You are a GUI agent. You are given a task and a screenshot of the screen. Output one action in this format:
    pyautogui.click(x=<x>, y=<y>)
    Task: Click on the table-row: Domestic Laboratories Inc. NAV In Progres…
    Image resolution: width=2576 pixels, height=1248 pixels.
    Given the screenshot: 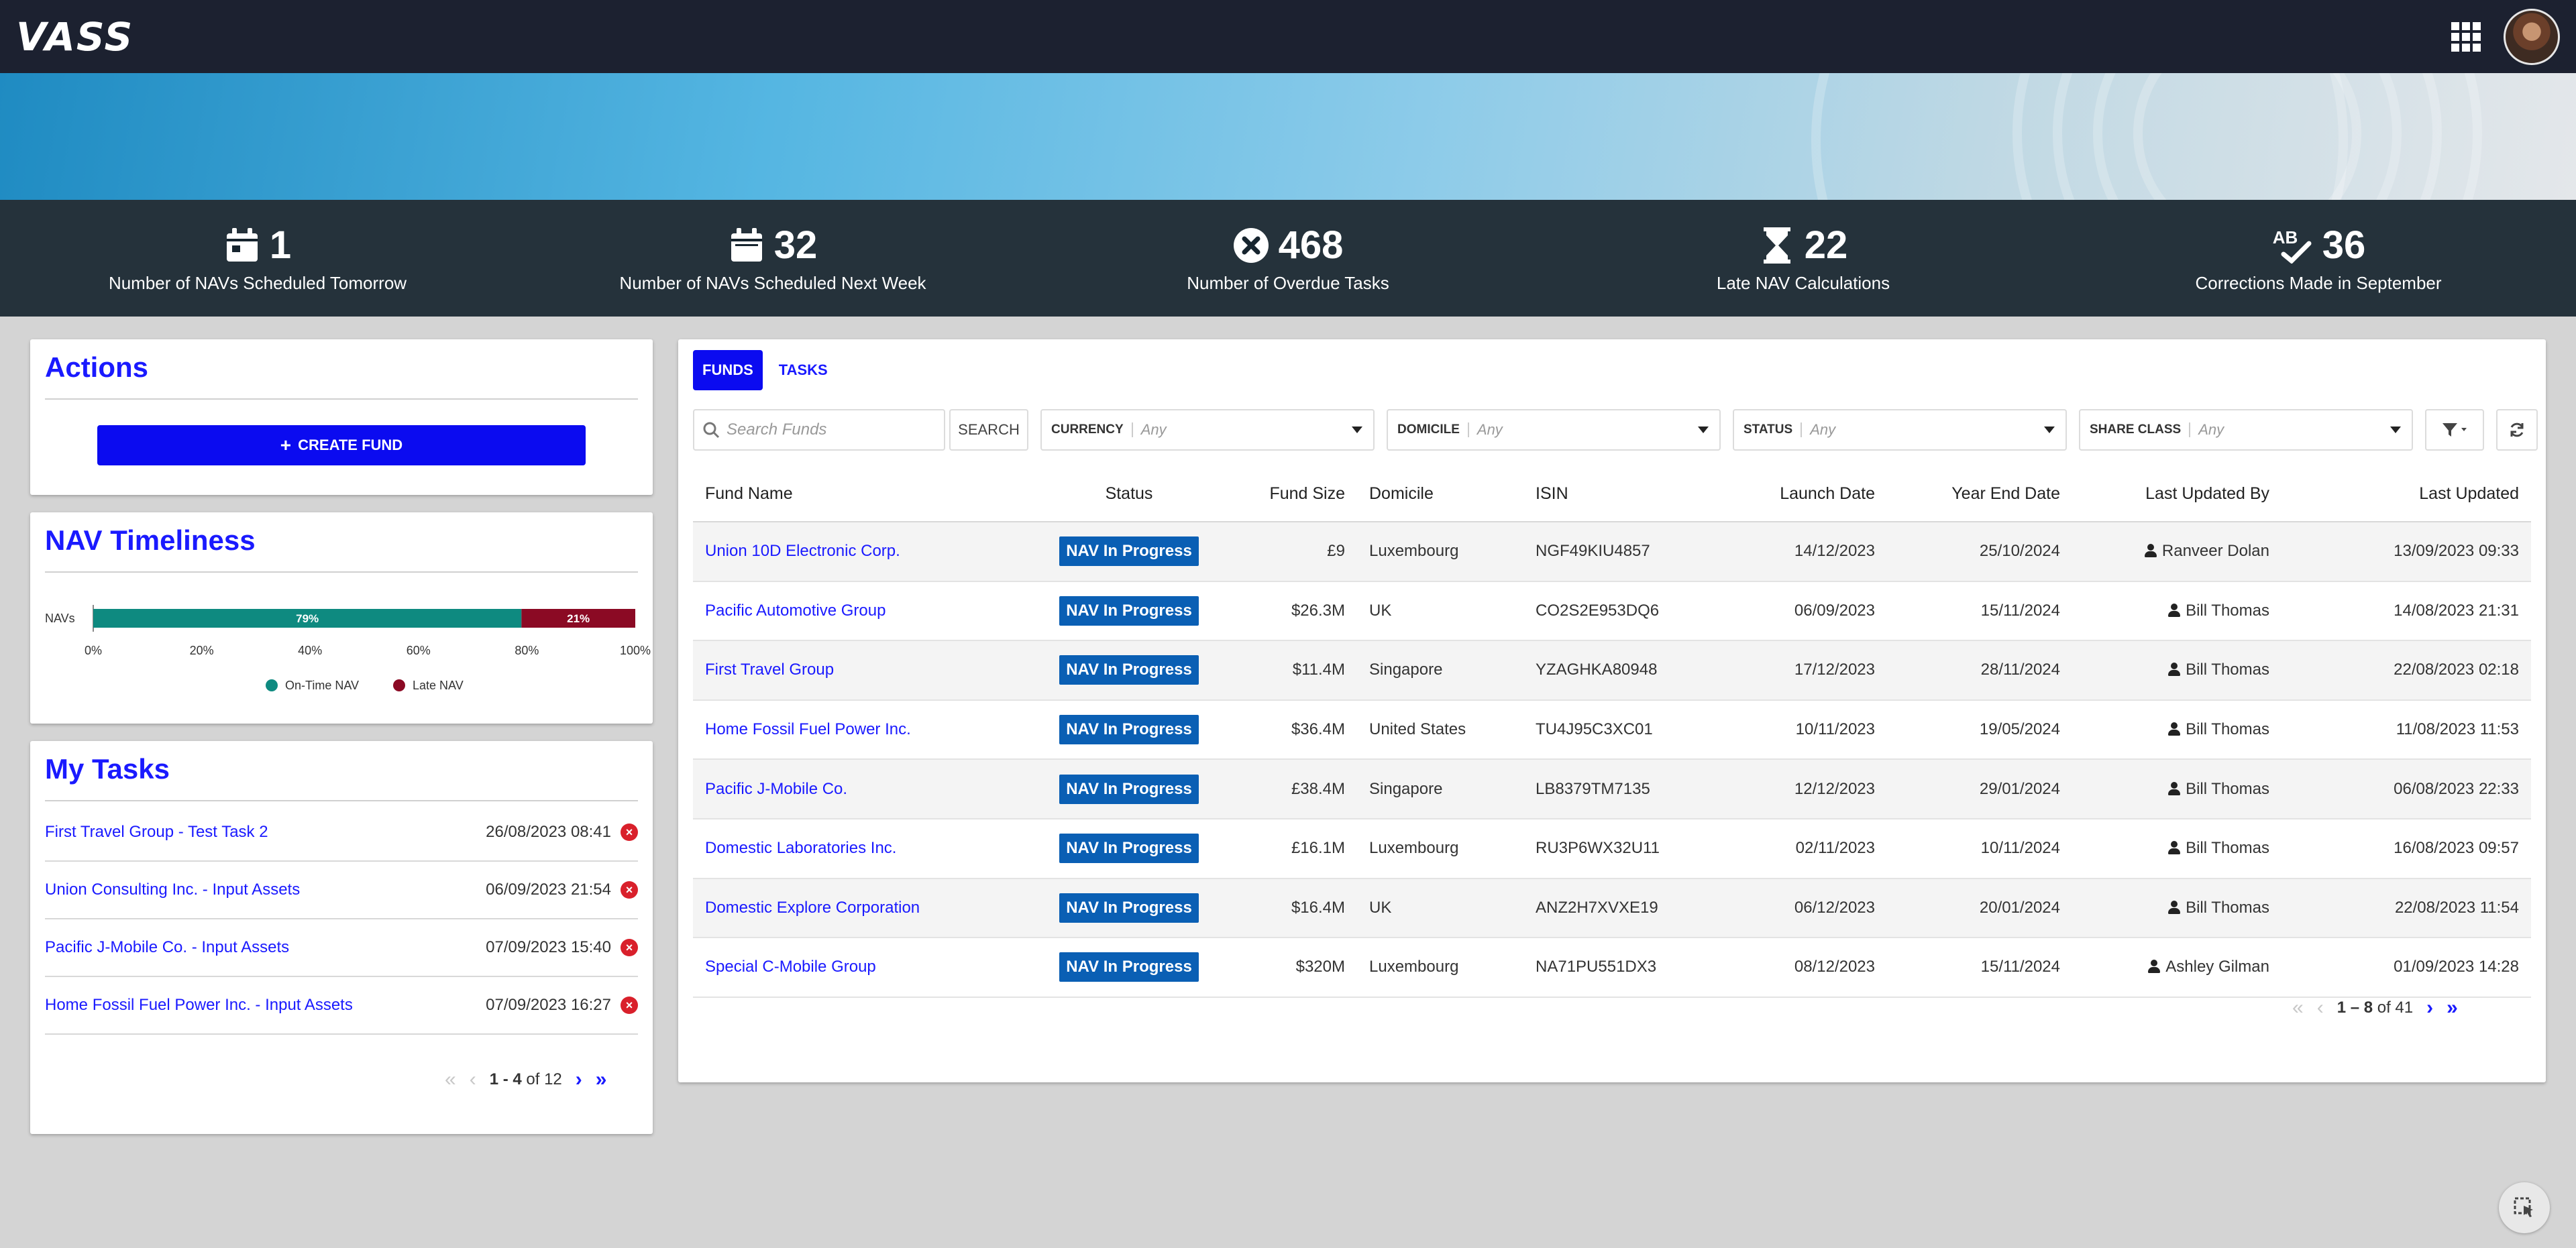 What is the action you would take?
    pyautogui.click(x=1612, y=848)
    